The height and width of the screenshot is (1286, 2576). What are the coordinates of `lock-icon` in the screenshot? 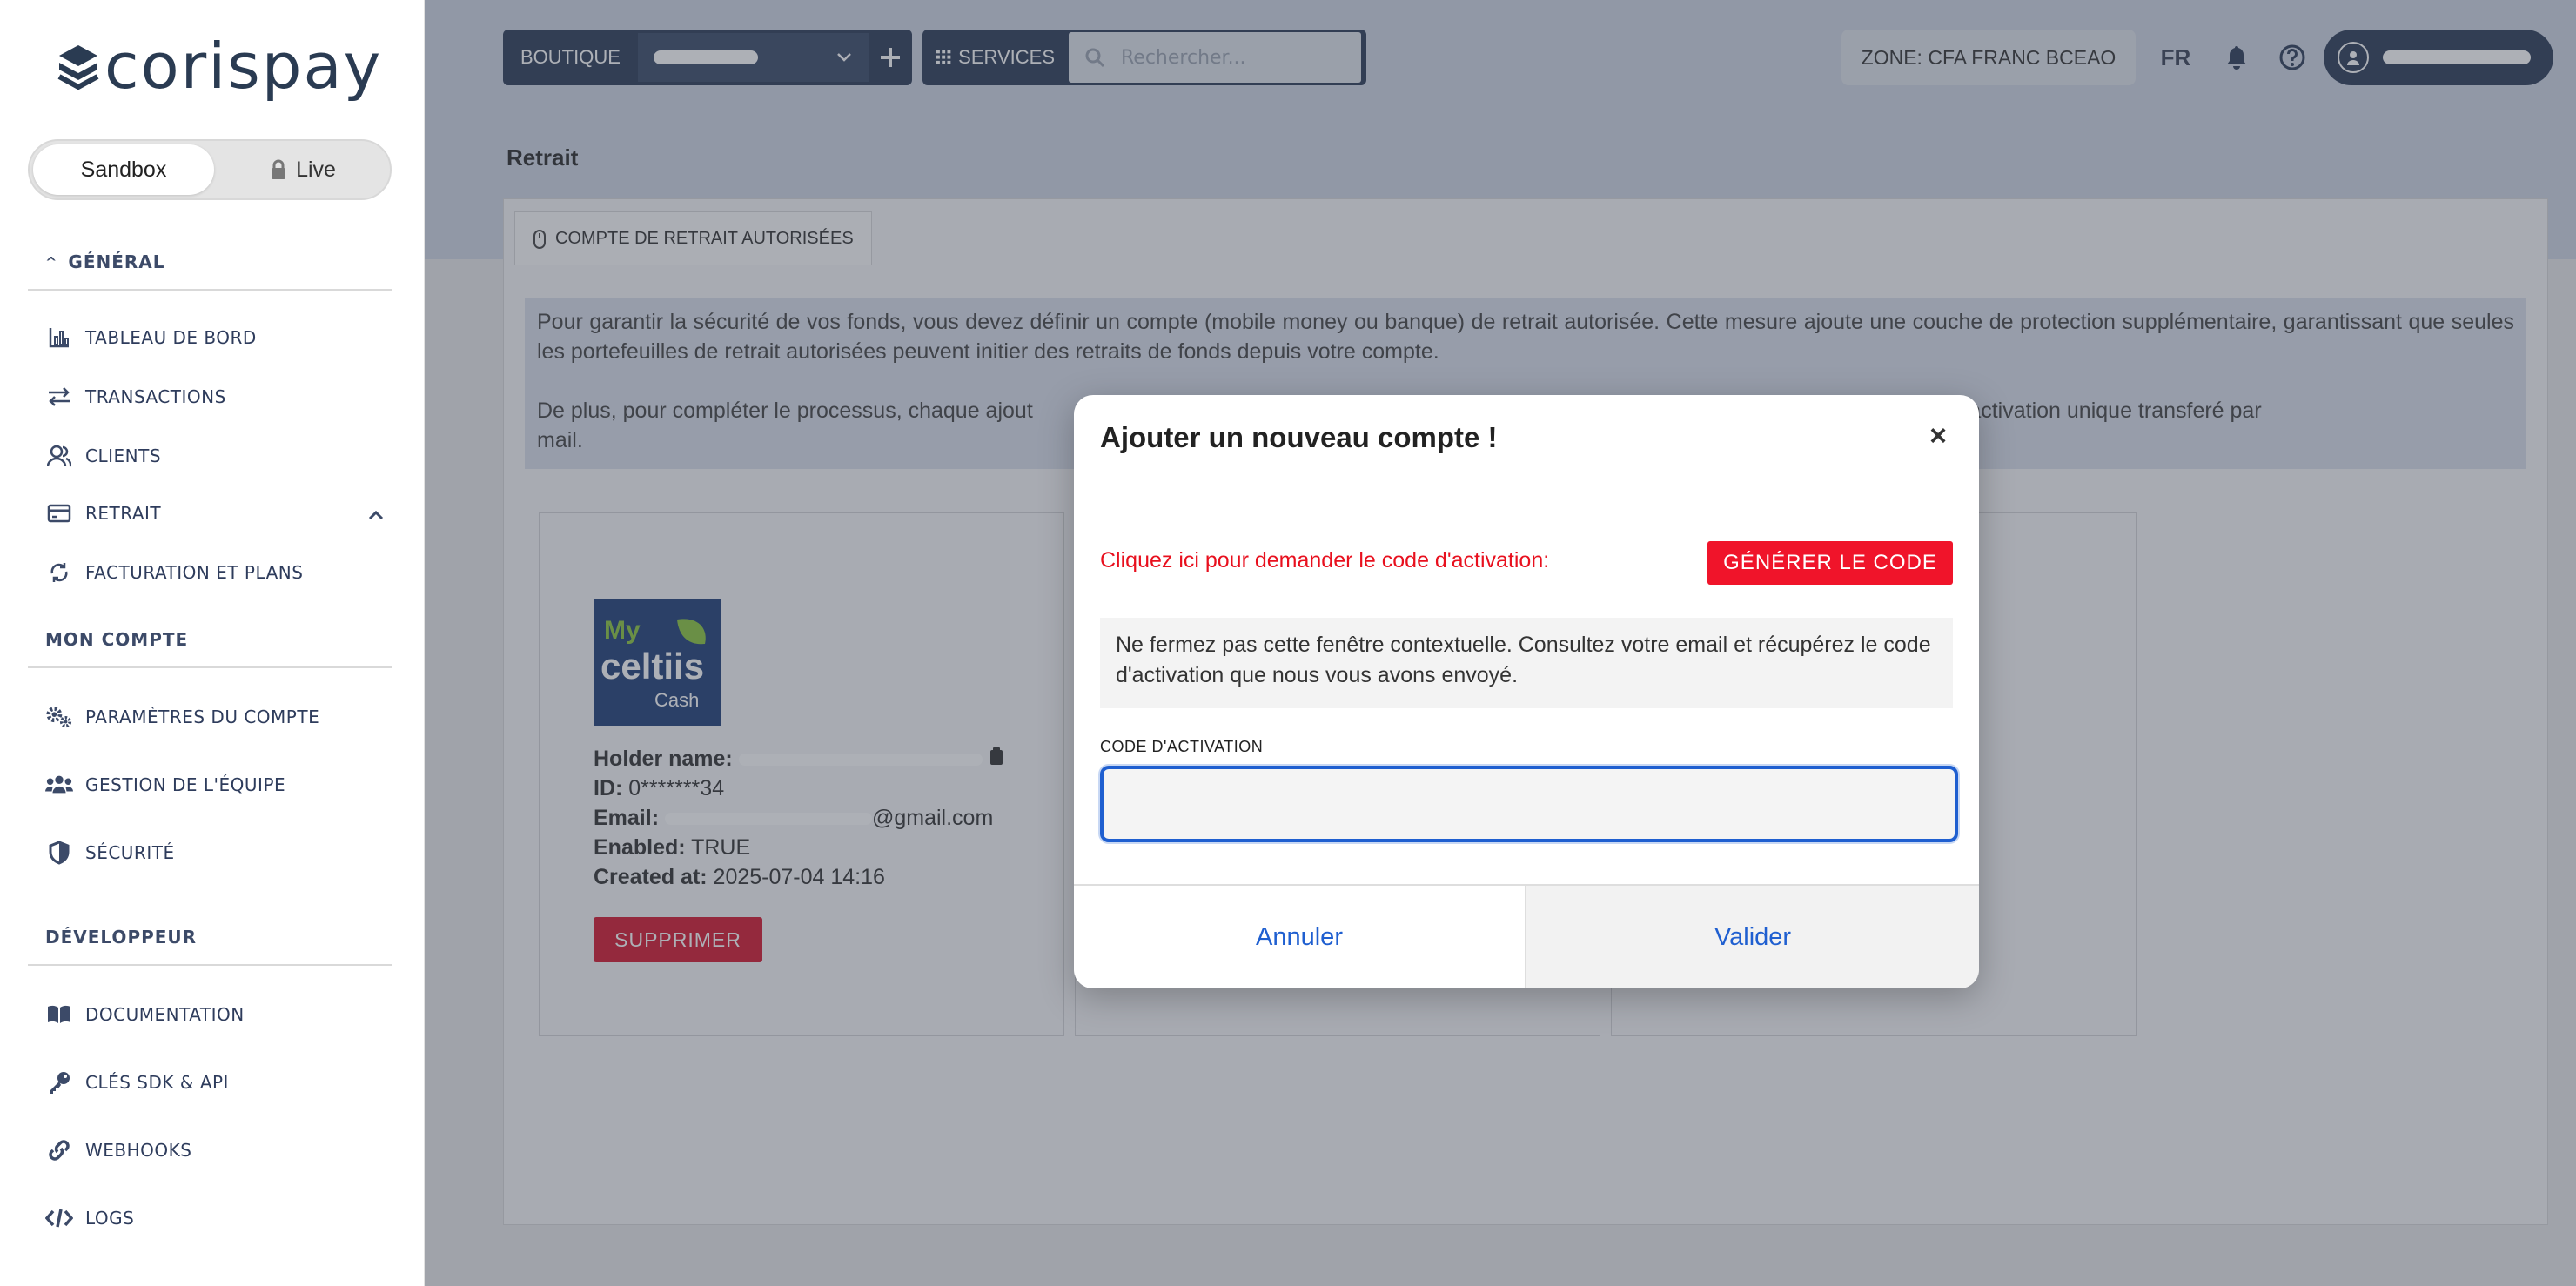 It's located at (279, 169).